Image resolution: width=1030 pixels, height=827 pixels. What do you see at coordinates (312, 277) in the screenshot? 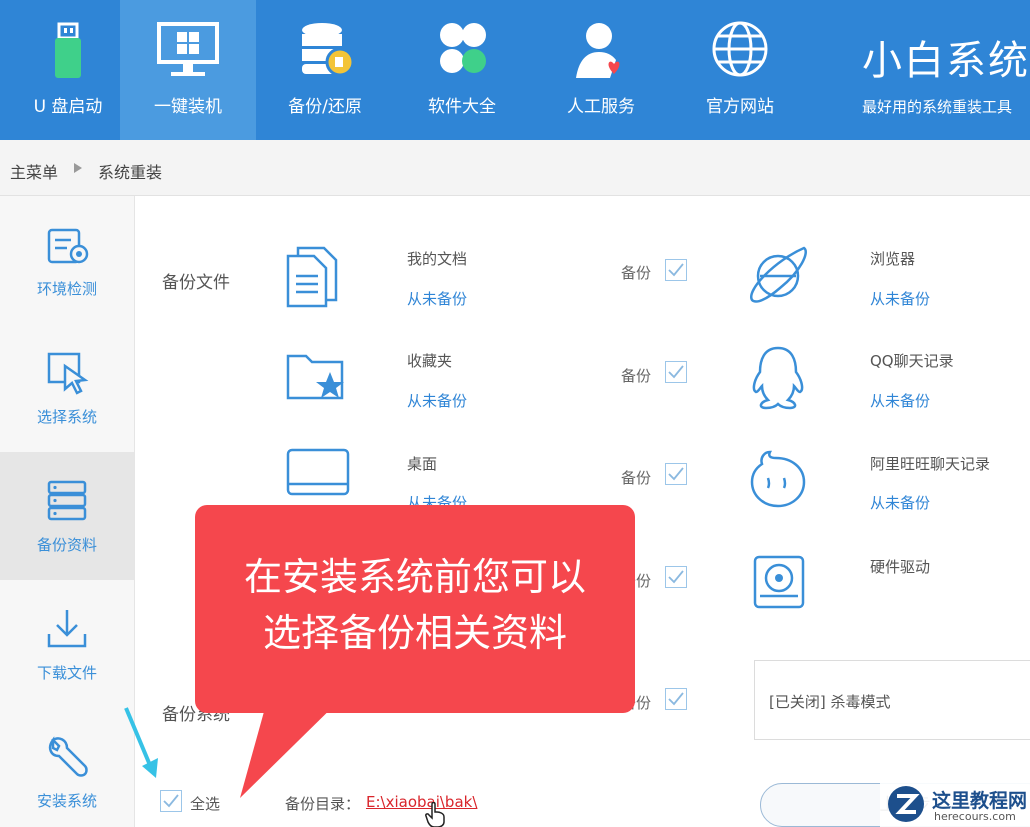
I see `documents-icon` at bounding box center [312, 277].